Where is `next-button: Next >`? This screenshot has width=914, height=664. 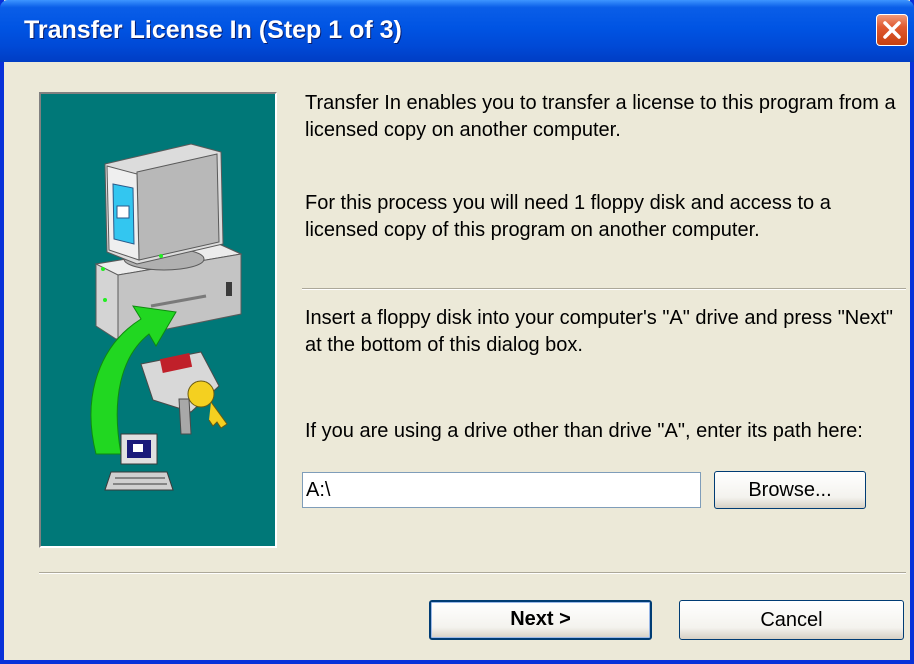 next-button: Next > is located at coordinates (540, 620).